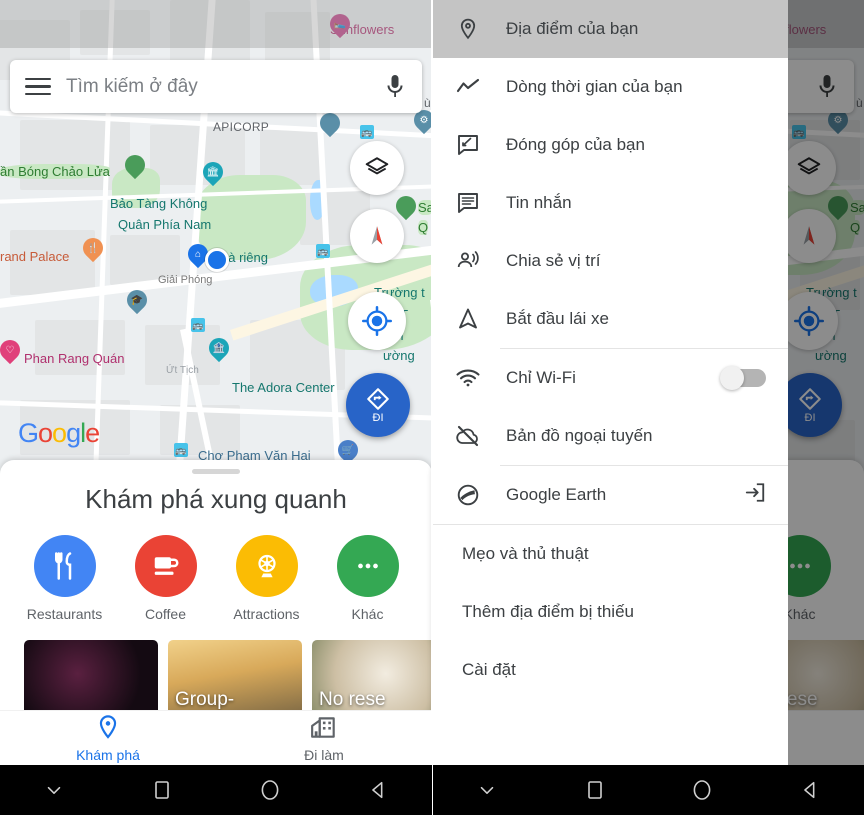  What do you see at coordinates (610, 29) in the screenshot?
I see `drawer-item-0: Địa điểm của bạn` at bounding box center [610, 29].